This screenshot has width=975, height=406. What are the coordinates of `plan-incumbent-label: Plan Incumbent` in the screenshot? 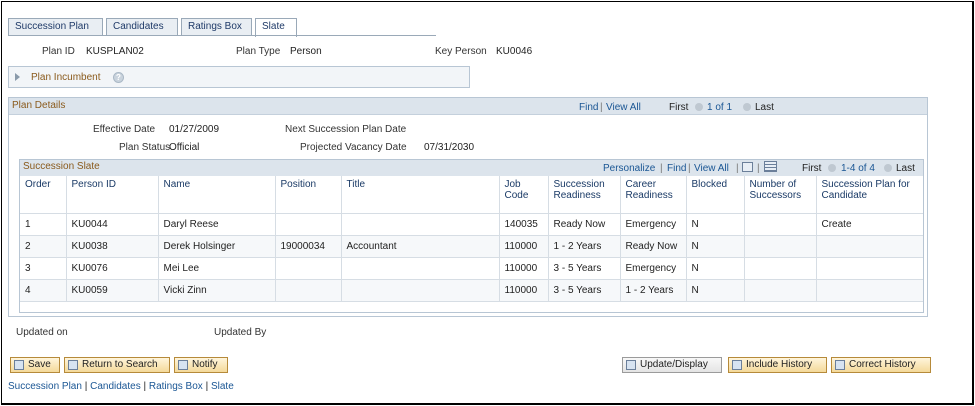 It's located at (66, 77).